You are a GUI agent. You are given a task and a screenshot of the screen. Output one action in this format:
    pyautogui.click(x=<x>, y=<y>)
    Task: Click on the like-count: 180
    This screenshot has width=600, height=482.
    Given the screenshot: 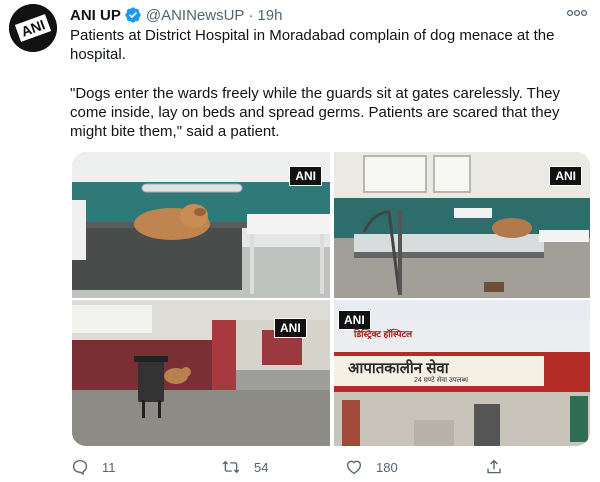 What is the action you would take?
    pyautogui.click(x=387, y=467)
    